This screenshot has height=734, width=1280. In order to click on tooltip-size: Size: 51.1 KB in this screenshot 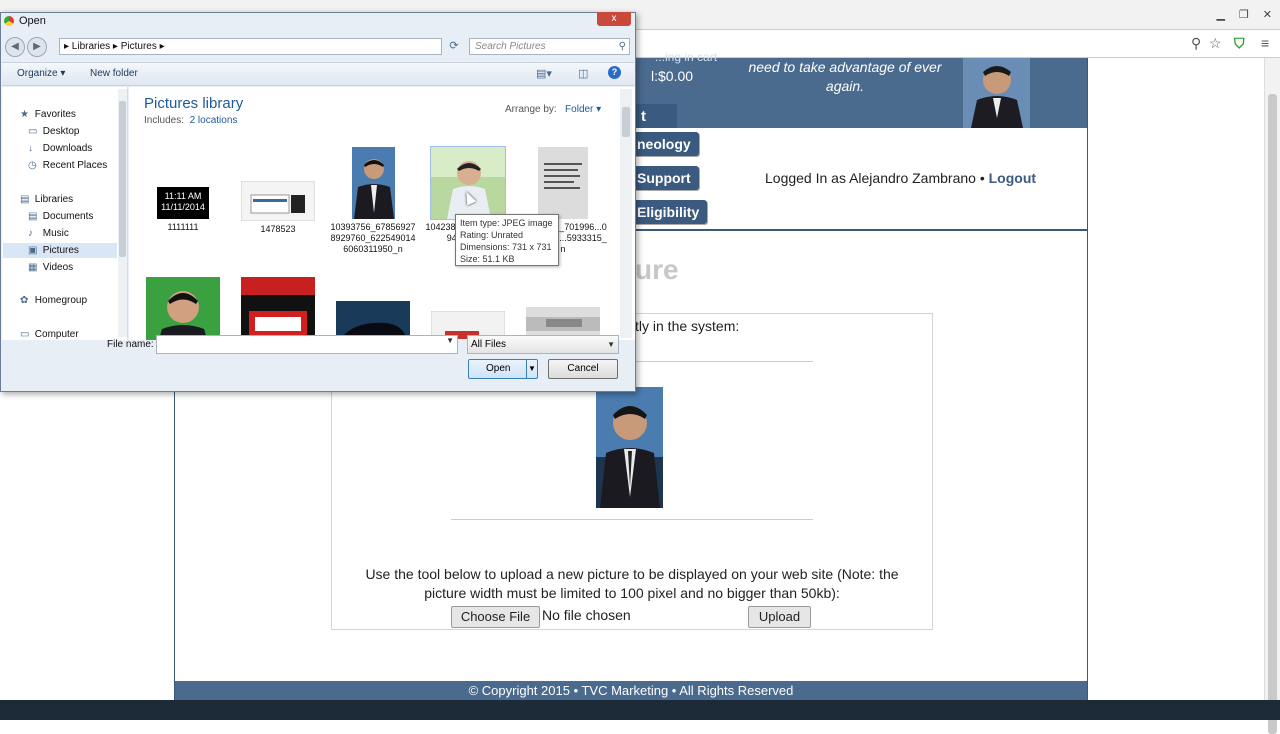, I will do `click(487, 259)`.